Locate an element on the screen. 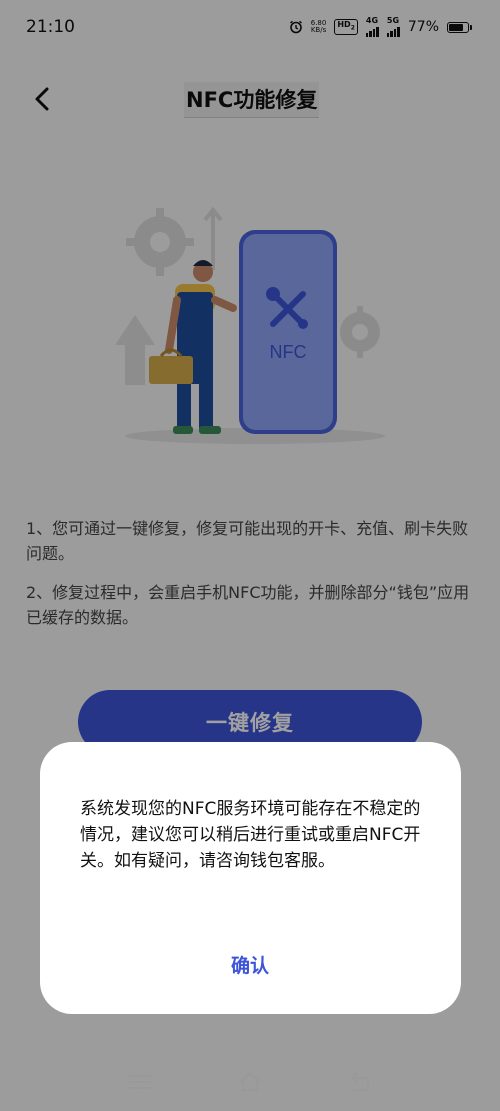 This screenshot has height=1111, width=500. menu-icon is located at coordinates (140, 1082).